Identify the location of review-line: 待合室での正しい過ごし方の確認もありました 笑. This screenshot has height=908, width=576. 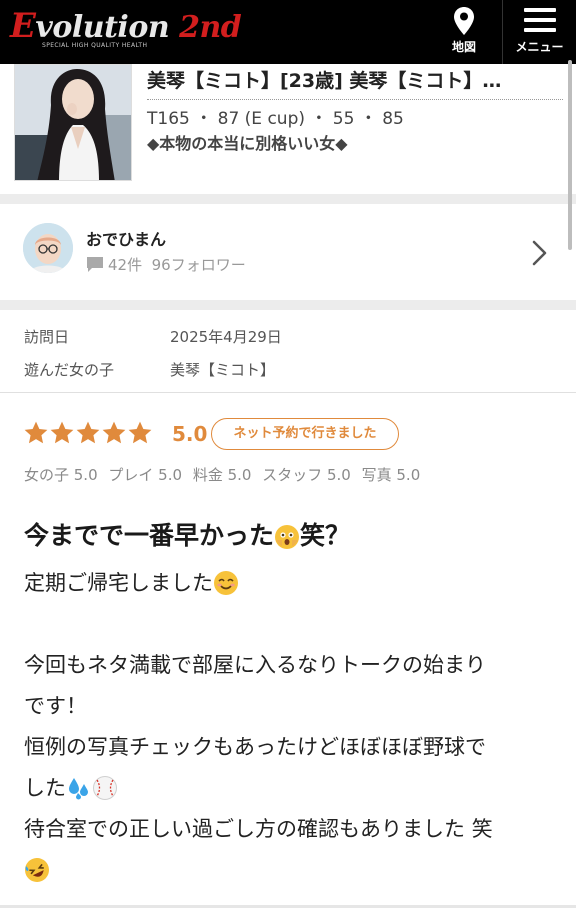
(258, 829).